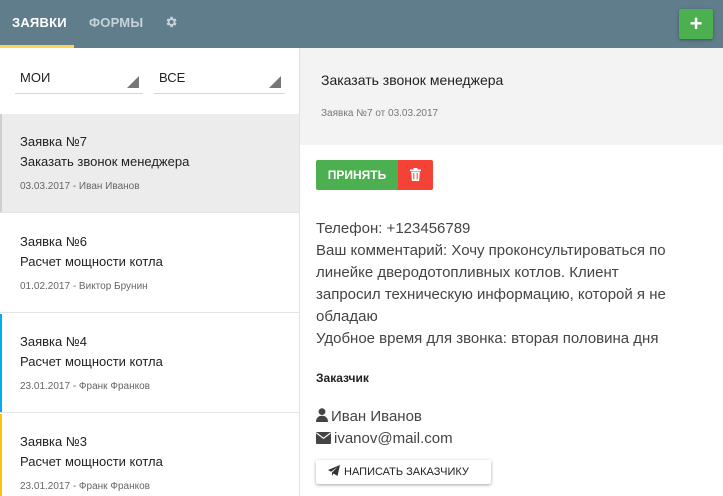 The image size is (723, 496). I want to click on ticket-meta: 01.02.2017 - Виктор Брунин, so click(84, 286).